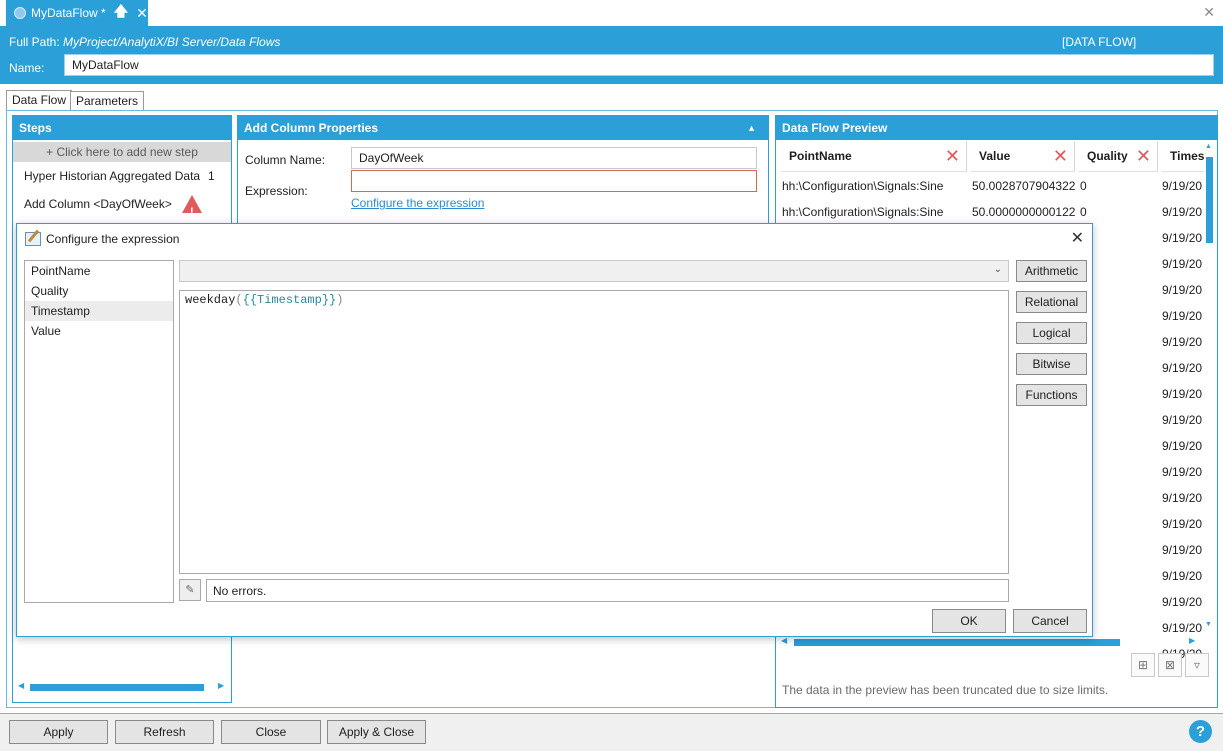  Describe the element at coordinates (99, 271) in the screenshot. I see `field-item-pointname: PointName` at that location.